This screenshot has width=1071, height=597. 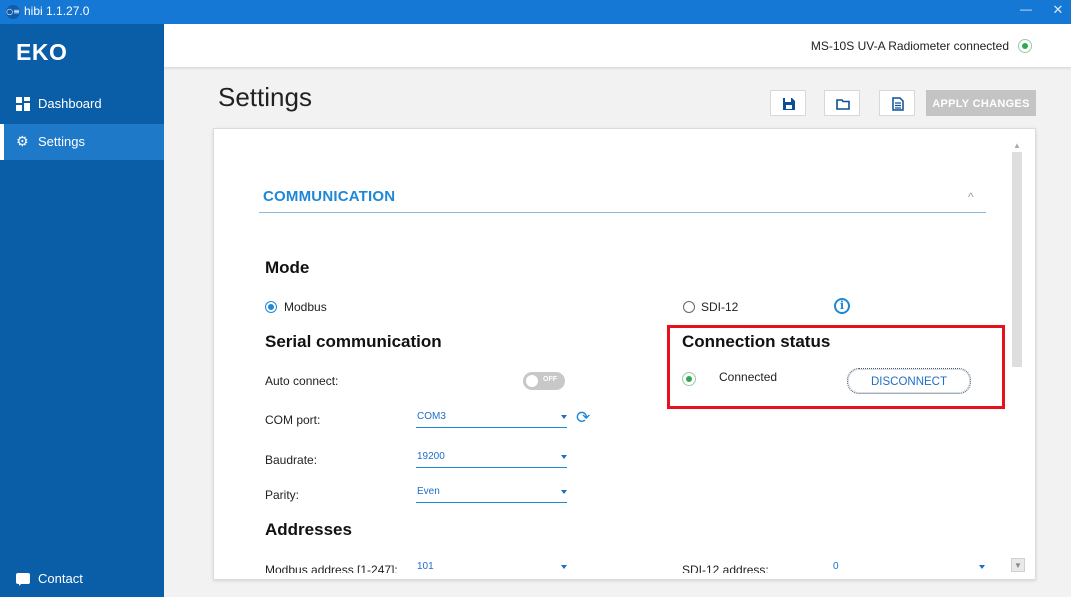 What do you see at coordinates (981, 103) in the screenshot?
I see `apply-changes-button: APPLY CHANGES` at bounding box center [981, 103].